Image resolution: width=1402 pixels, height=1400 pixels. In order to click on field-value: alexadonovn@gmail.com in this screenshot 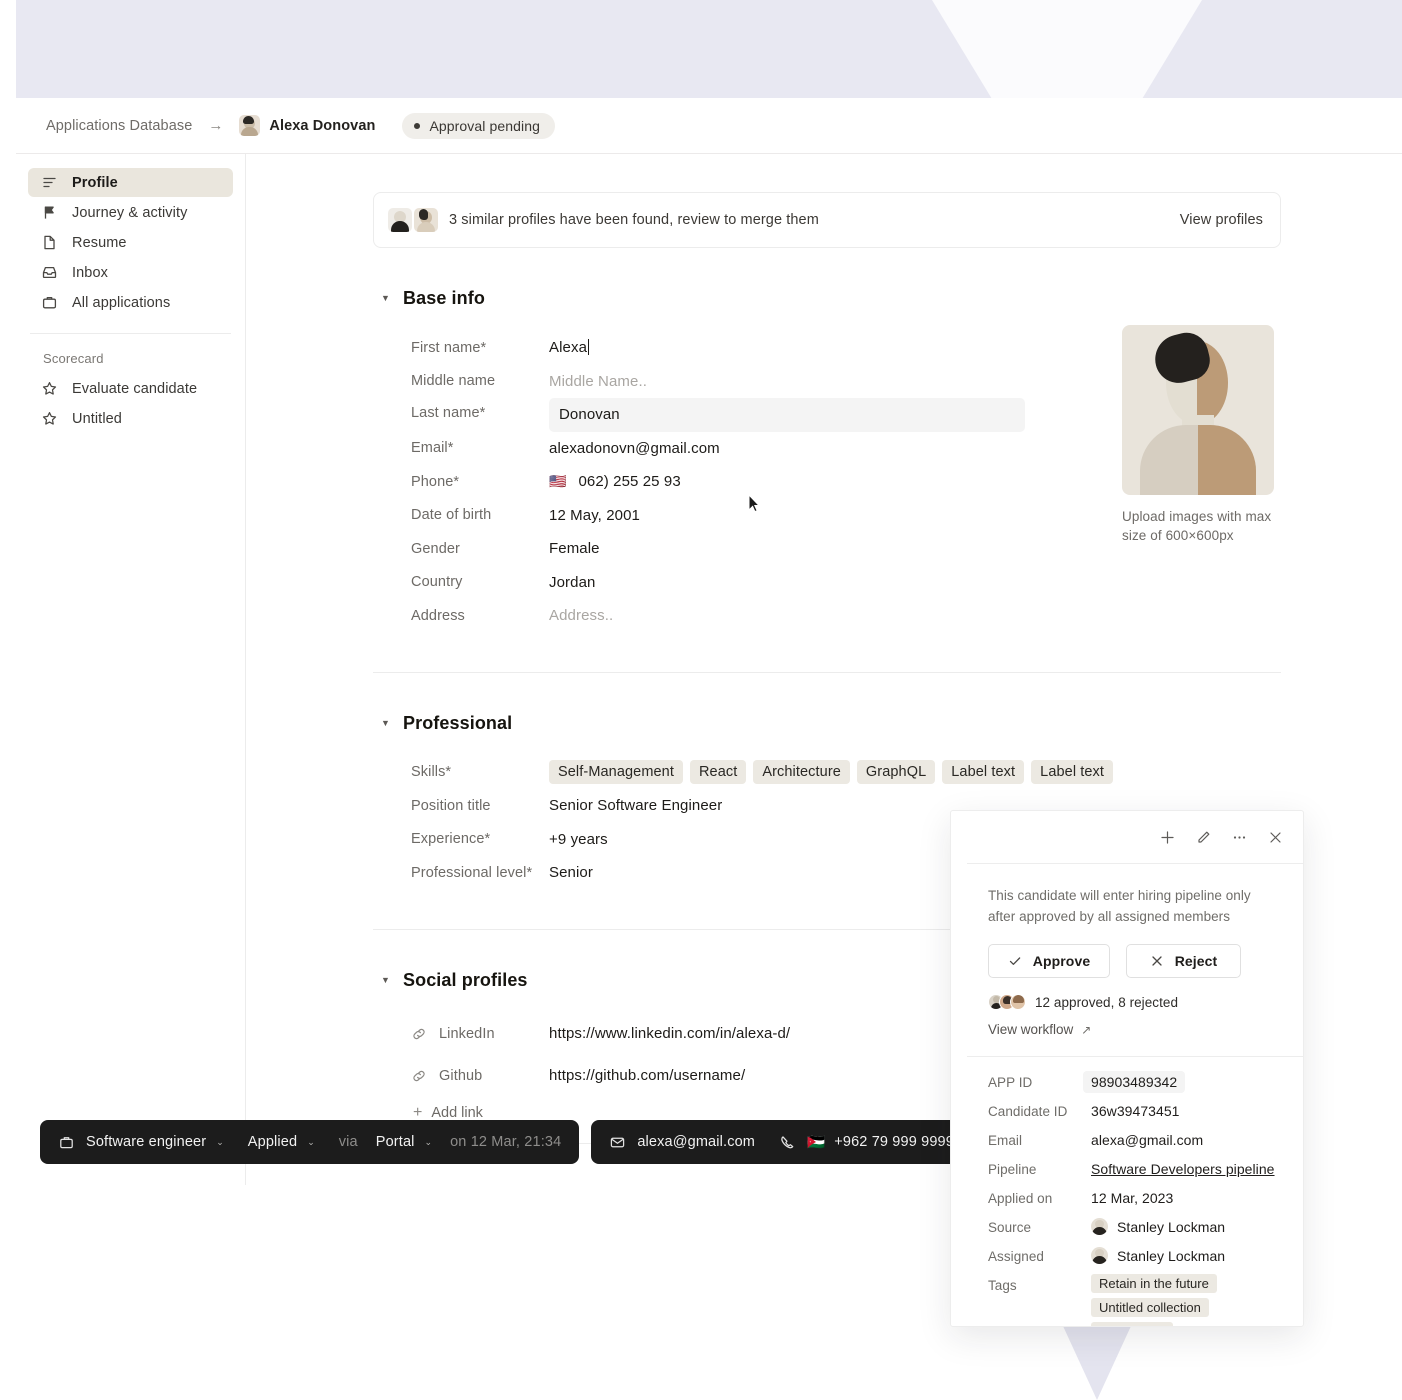, I will do `click(634, 448)`.